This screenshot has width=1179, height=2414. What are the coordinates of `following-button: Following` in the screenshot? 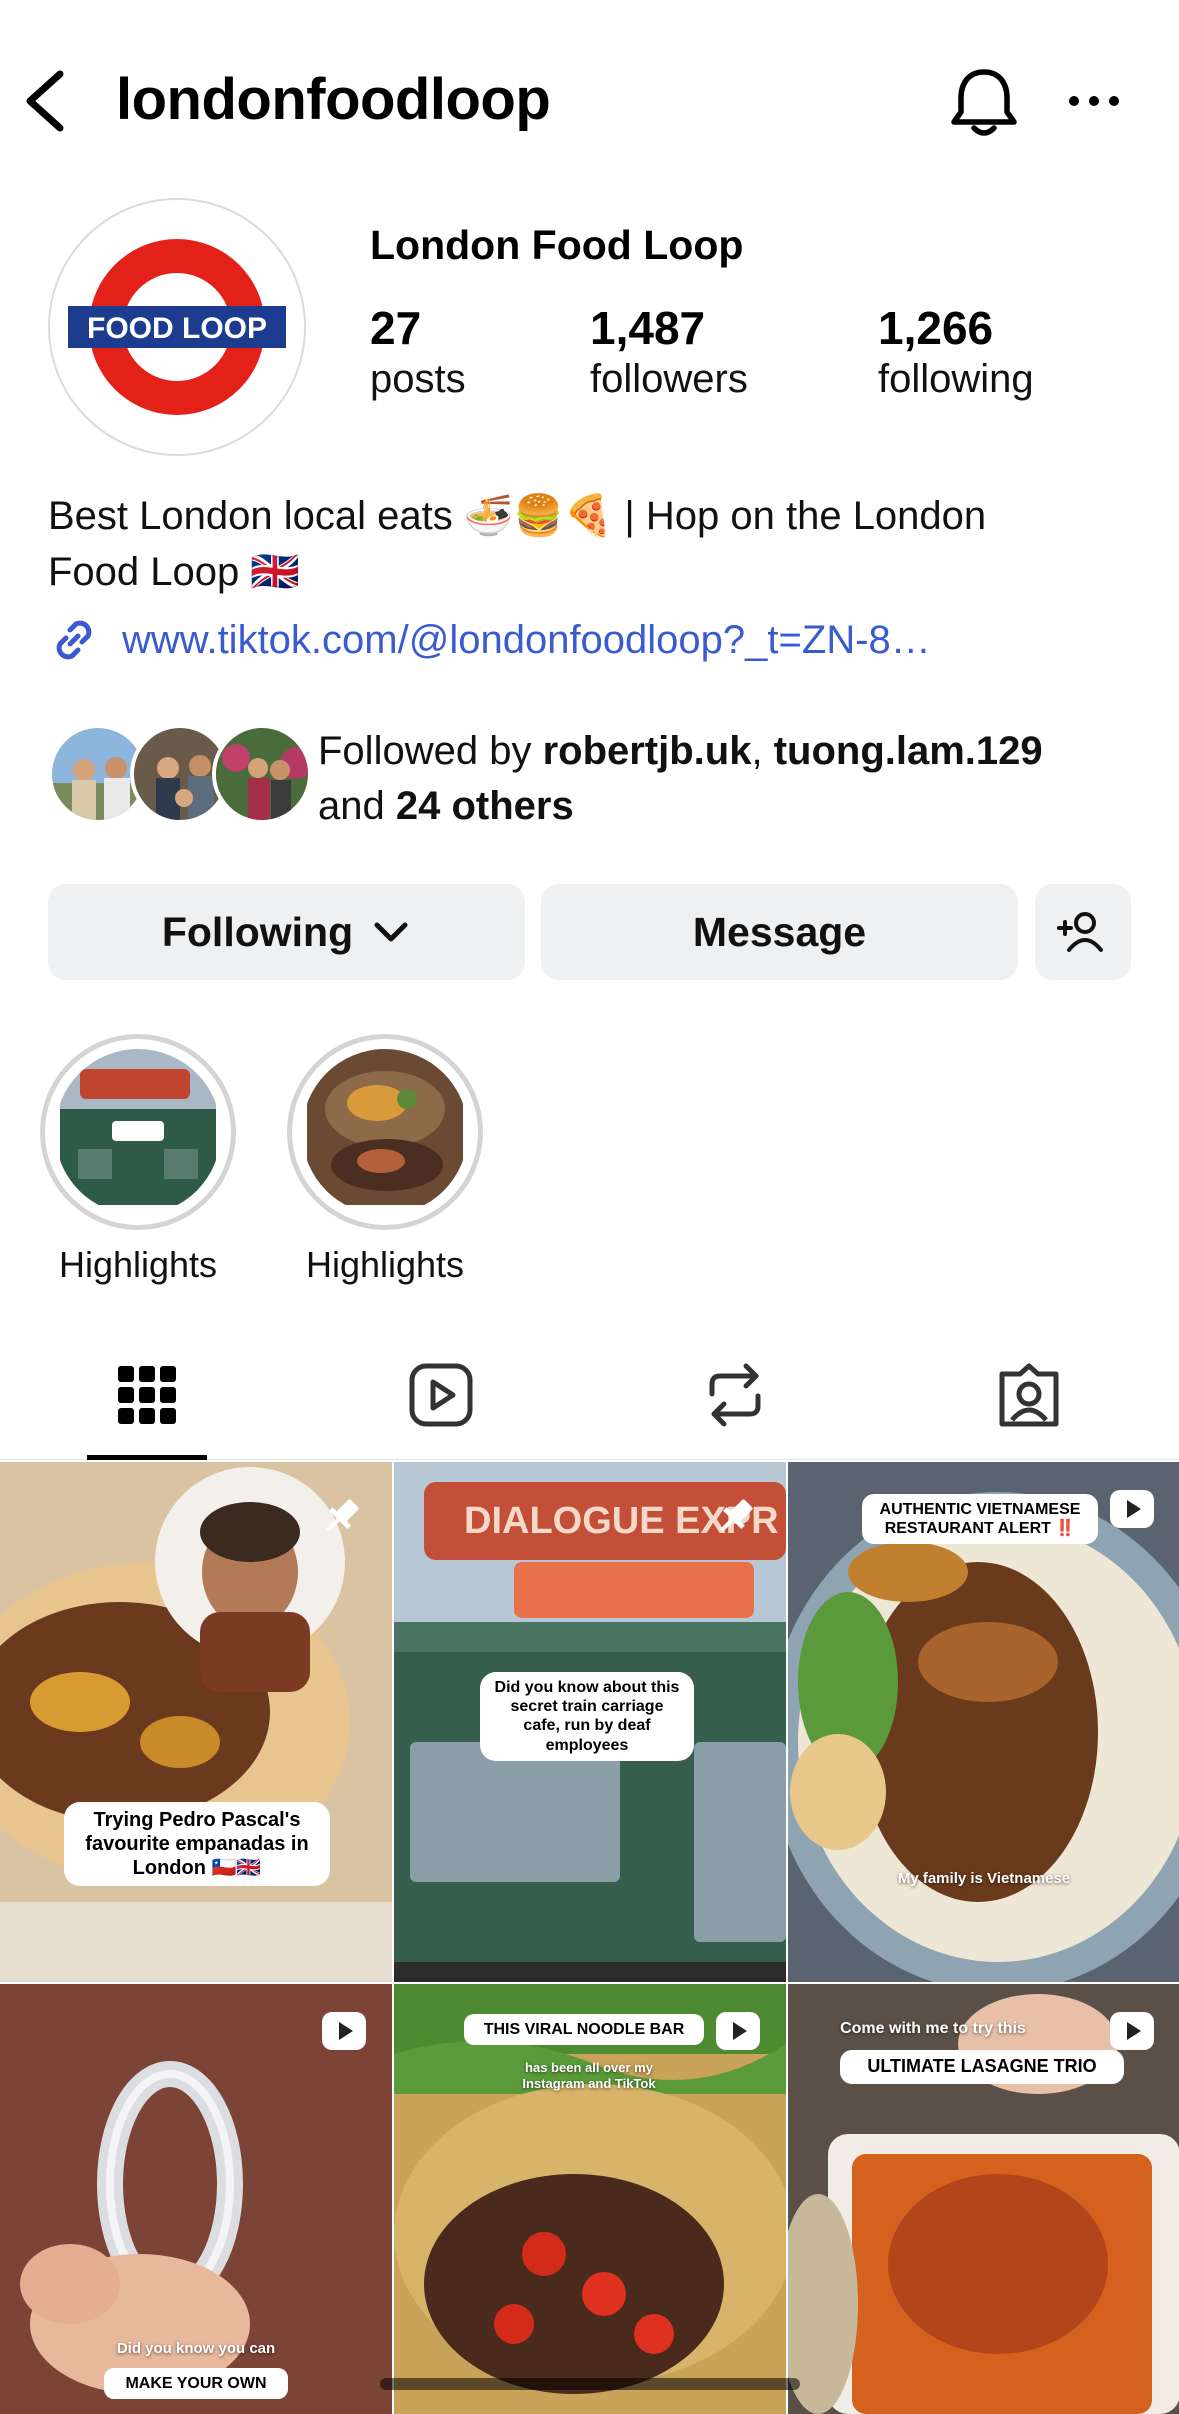 It's located at (286, 932).